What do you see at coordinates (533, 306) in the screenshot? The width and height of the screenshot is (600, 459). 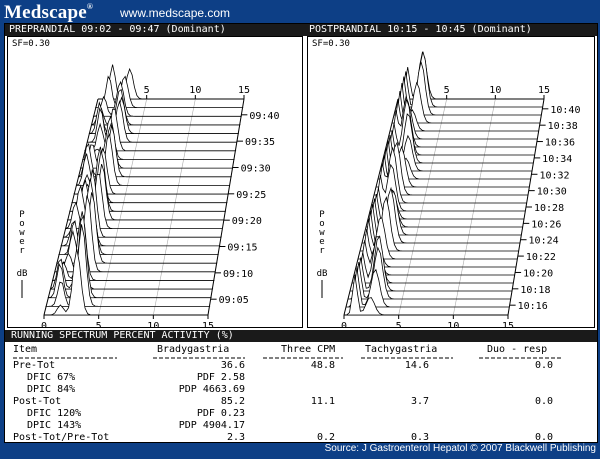 I see `time-label: 10:16` at bounding box center [533, 306].